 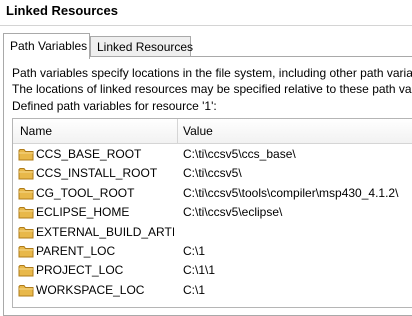 What do you see at coordinates (85, 193) in the screenshot?
I see `variable-name: CG_TOOL_ROOT` at bounding box center [85, 193].